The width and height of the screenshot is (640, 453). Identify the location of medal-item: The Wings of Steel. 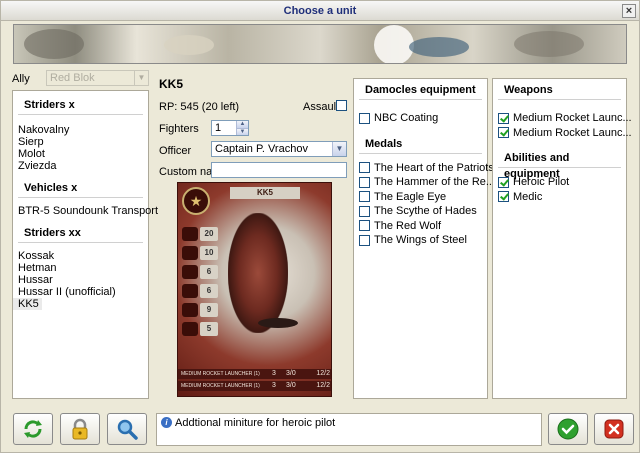
(420, 240).